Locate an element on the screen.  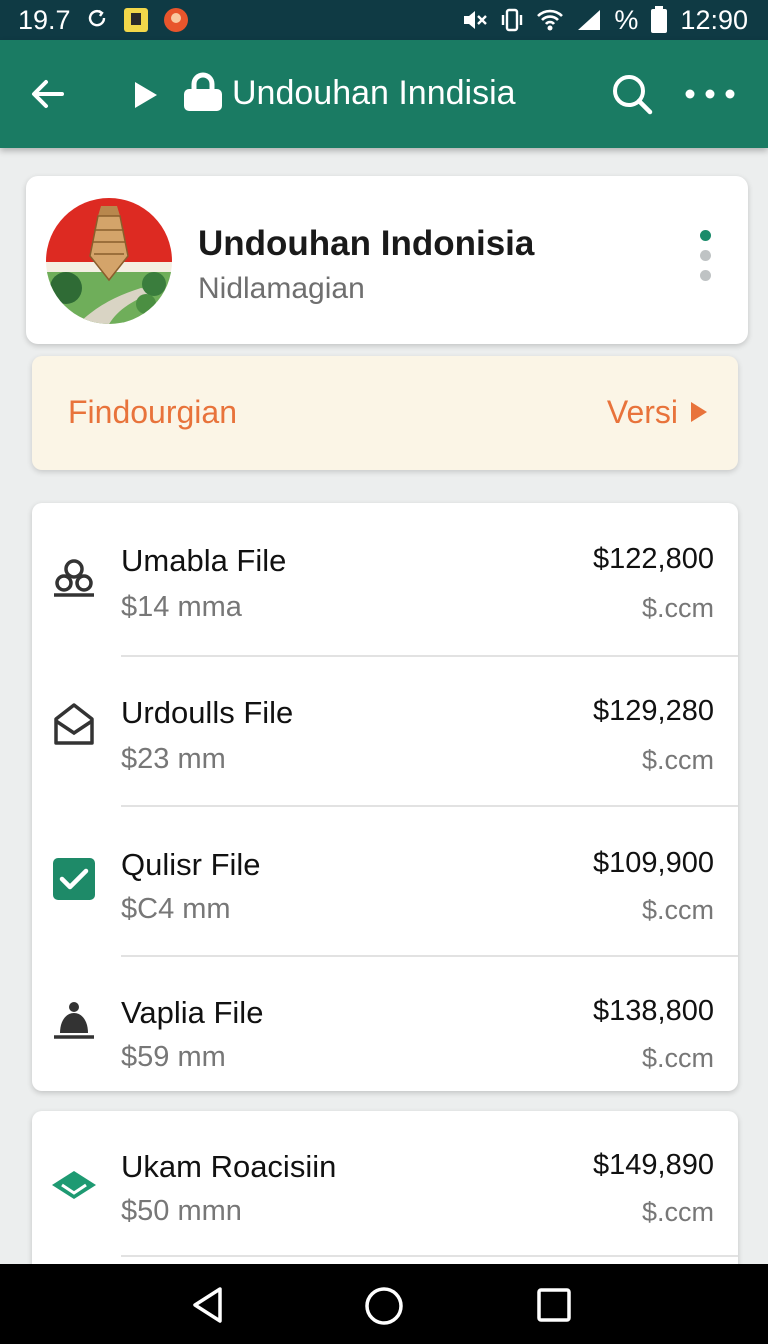
mute-icon is located at coordinates (475, 20).